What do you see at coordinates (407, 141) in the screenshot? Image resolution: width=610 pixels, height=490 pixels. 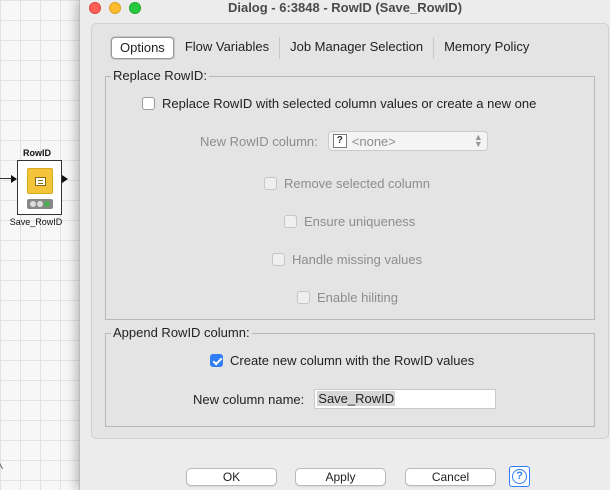 I see `new-rowid-column-select: ? <none> ▲ ▼` at bounding box center [407, 141].